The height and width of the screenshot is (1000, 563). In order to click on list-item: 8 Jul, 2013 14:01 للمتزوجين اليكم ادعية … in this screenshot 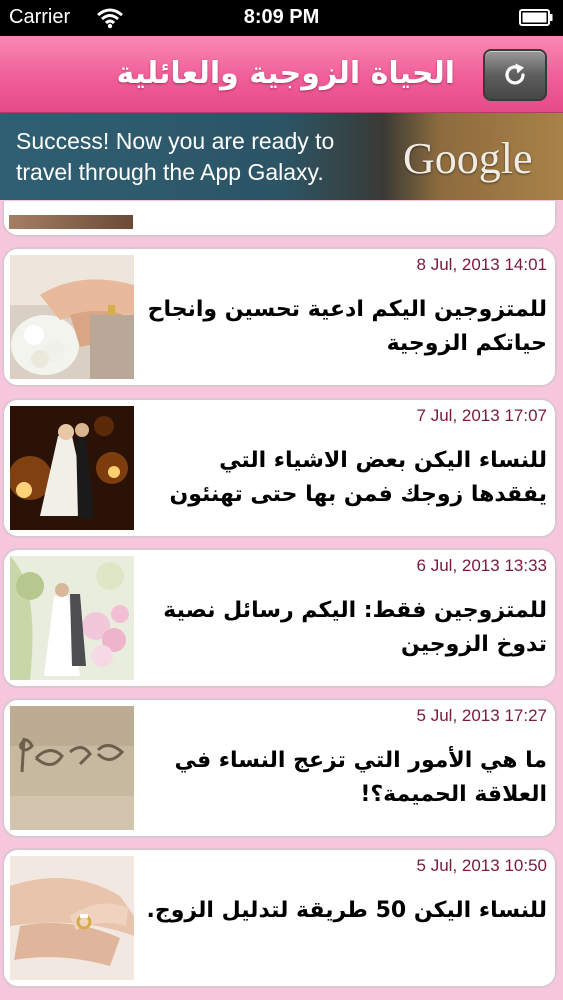, I will do `click(279, 317)`.